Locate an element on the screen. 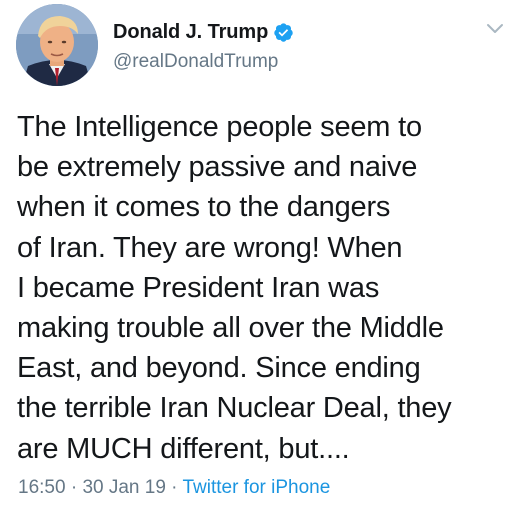 The height and width of the screenshot is (508, 520). author-name-row: Donald J. Trump is located at coordinates (203, 32).